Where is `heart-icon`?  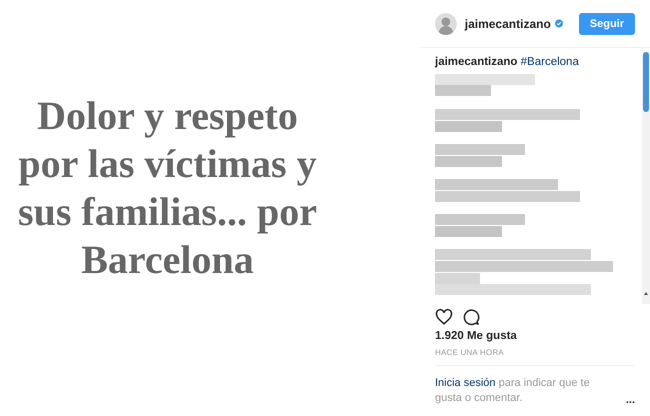
heart-icon is located at coordinates (444, 317).